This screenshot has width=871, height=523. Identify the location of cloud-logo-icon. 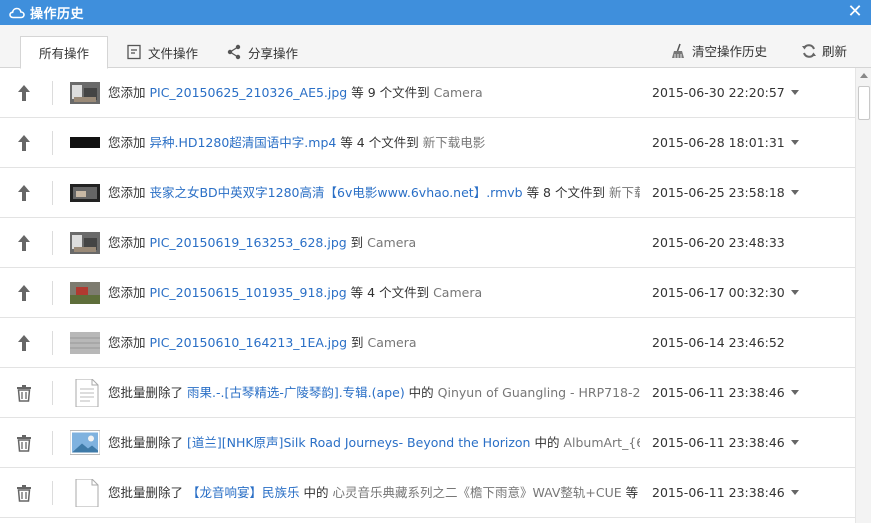
(17, 12).